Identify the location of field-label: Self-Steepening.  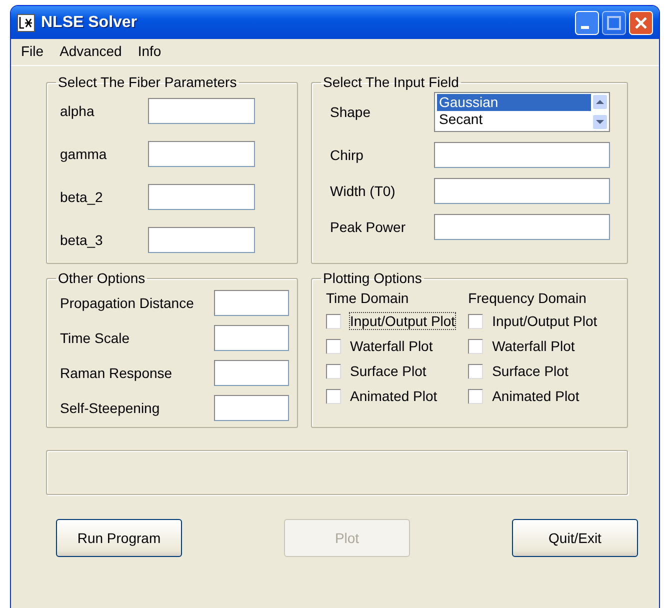
(110, 408).